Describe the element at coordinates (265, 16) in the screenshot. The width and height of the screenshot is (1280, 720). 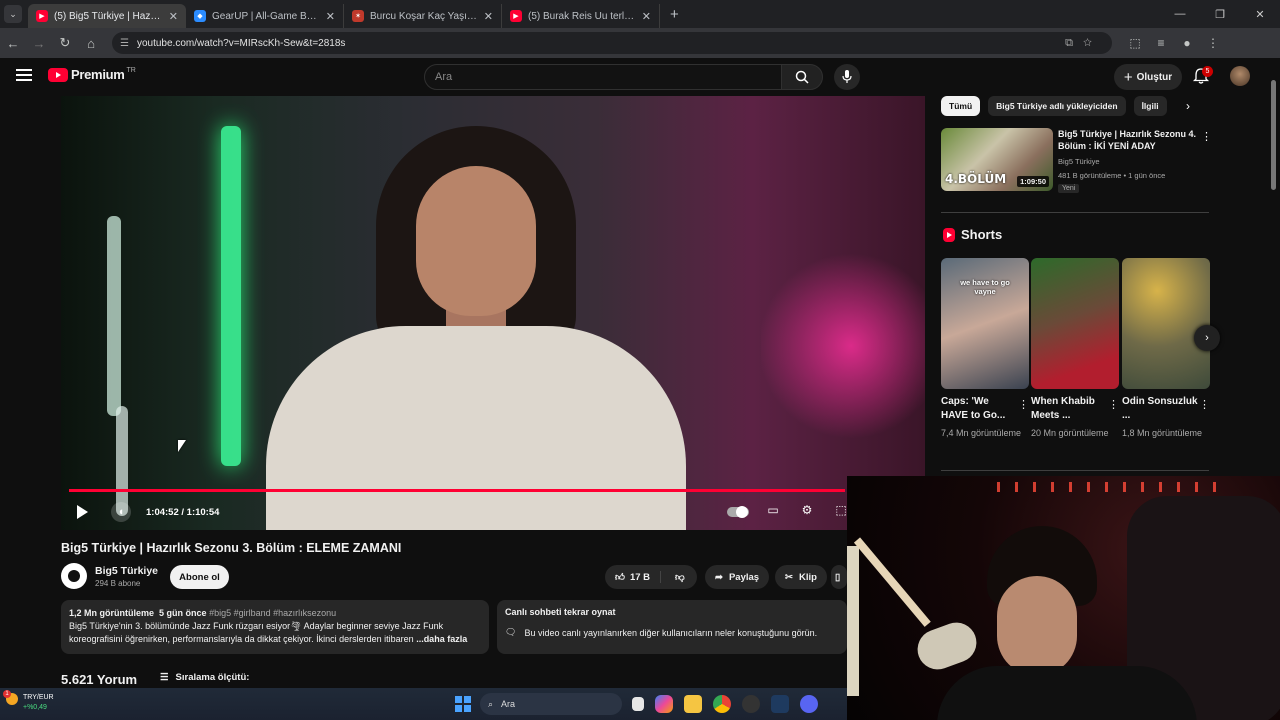
I see `browser-tab: ◆ GearUP | All-Game Booster | Re ✕` at that location.